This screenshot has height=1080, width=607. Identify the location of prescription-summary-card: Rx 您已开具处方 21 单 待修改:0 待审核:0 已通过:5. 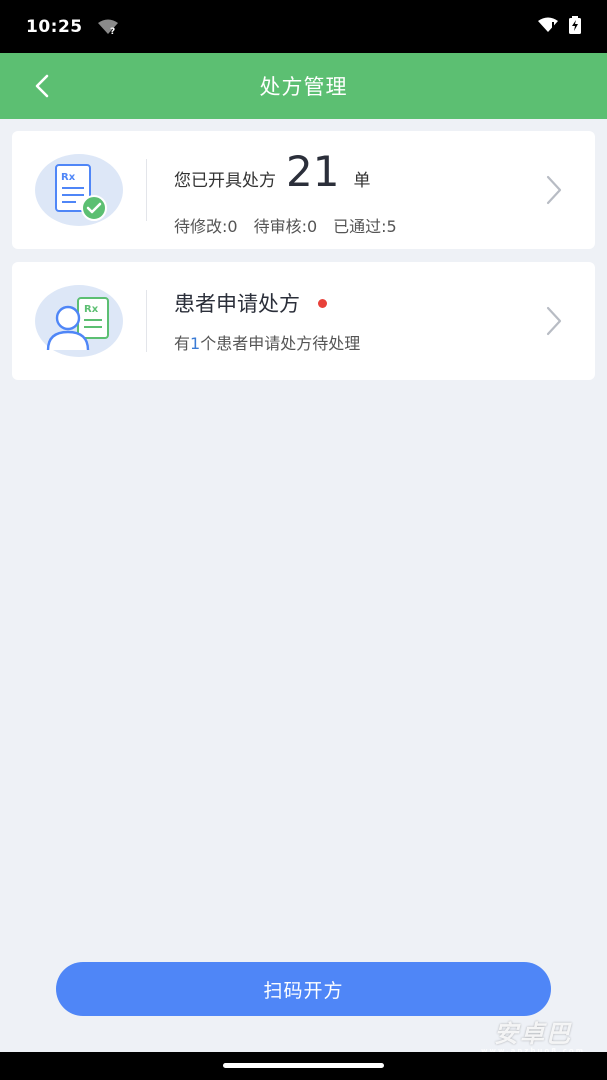
(303, 190).